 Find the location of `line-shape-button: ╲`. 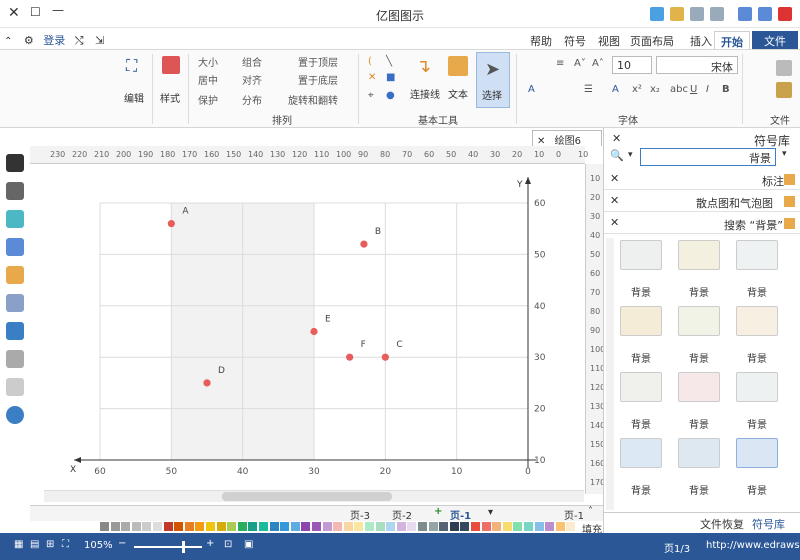

line-shape-button: ╲ is located at coordinates (389, 61).